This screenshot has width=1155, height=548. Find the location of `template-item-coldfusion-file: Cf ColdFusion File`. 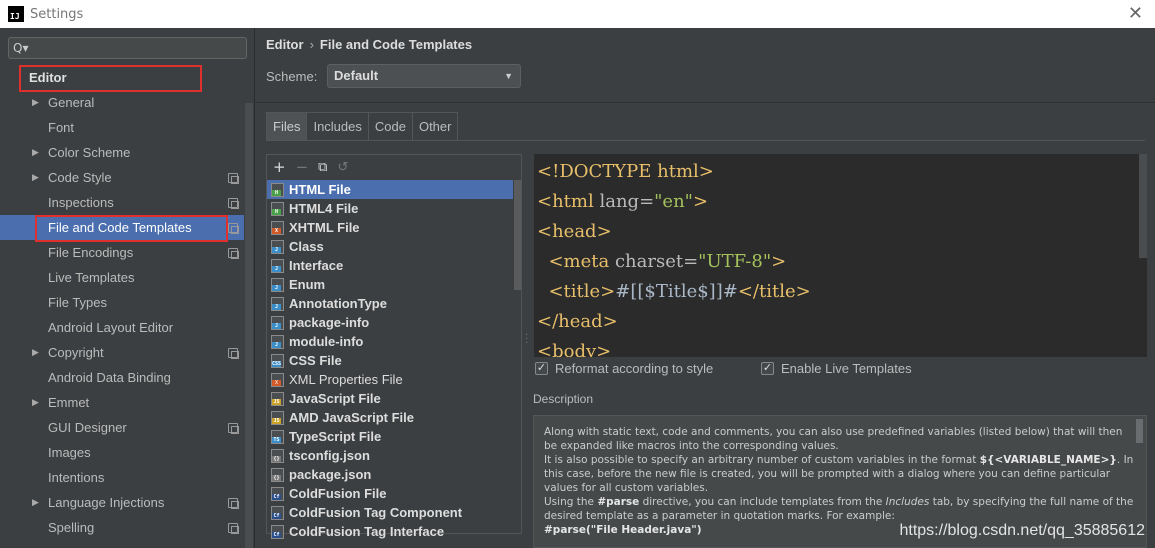

template-item-coldfusion-file: Cf ColdFusion File is located at coordinates (390, 493).